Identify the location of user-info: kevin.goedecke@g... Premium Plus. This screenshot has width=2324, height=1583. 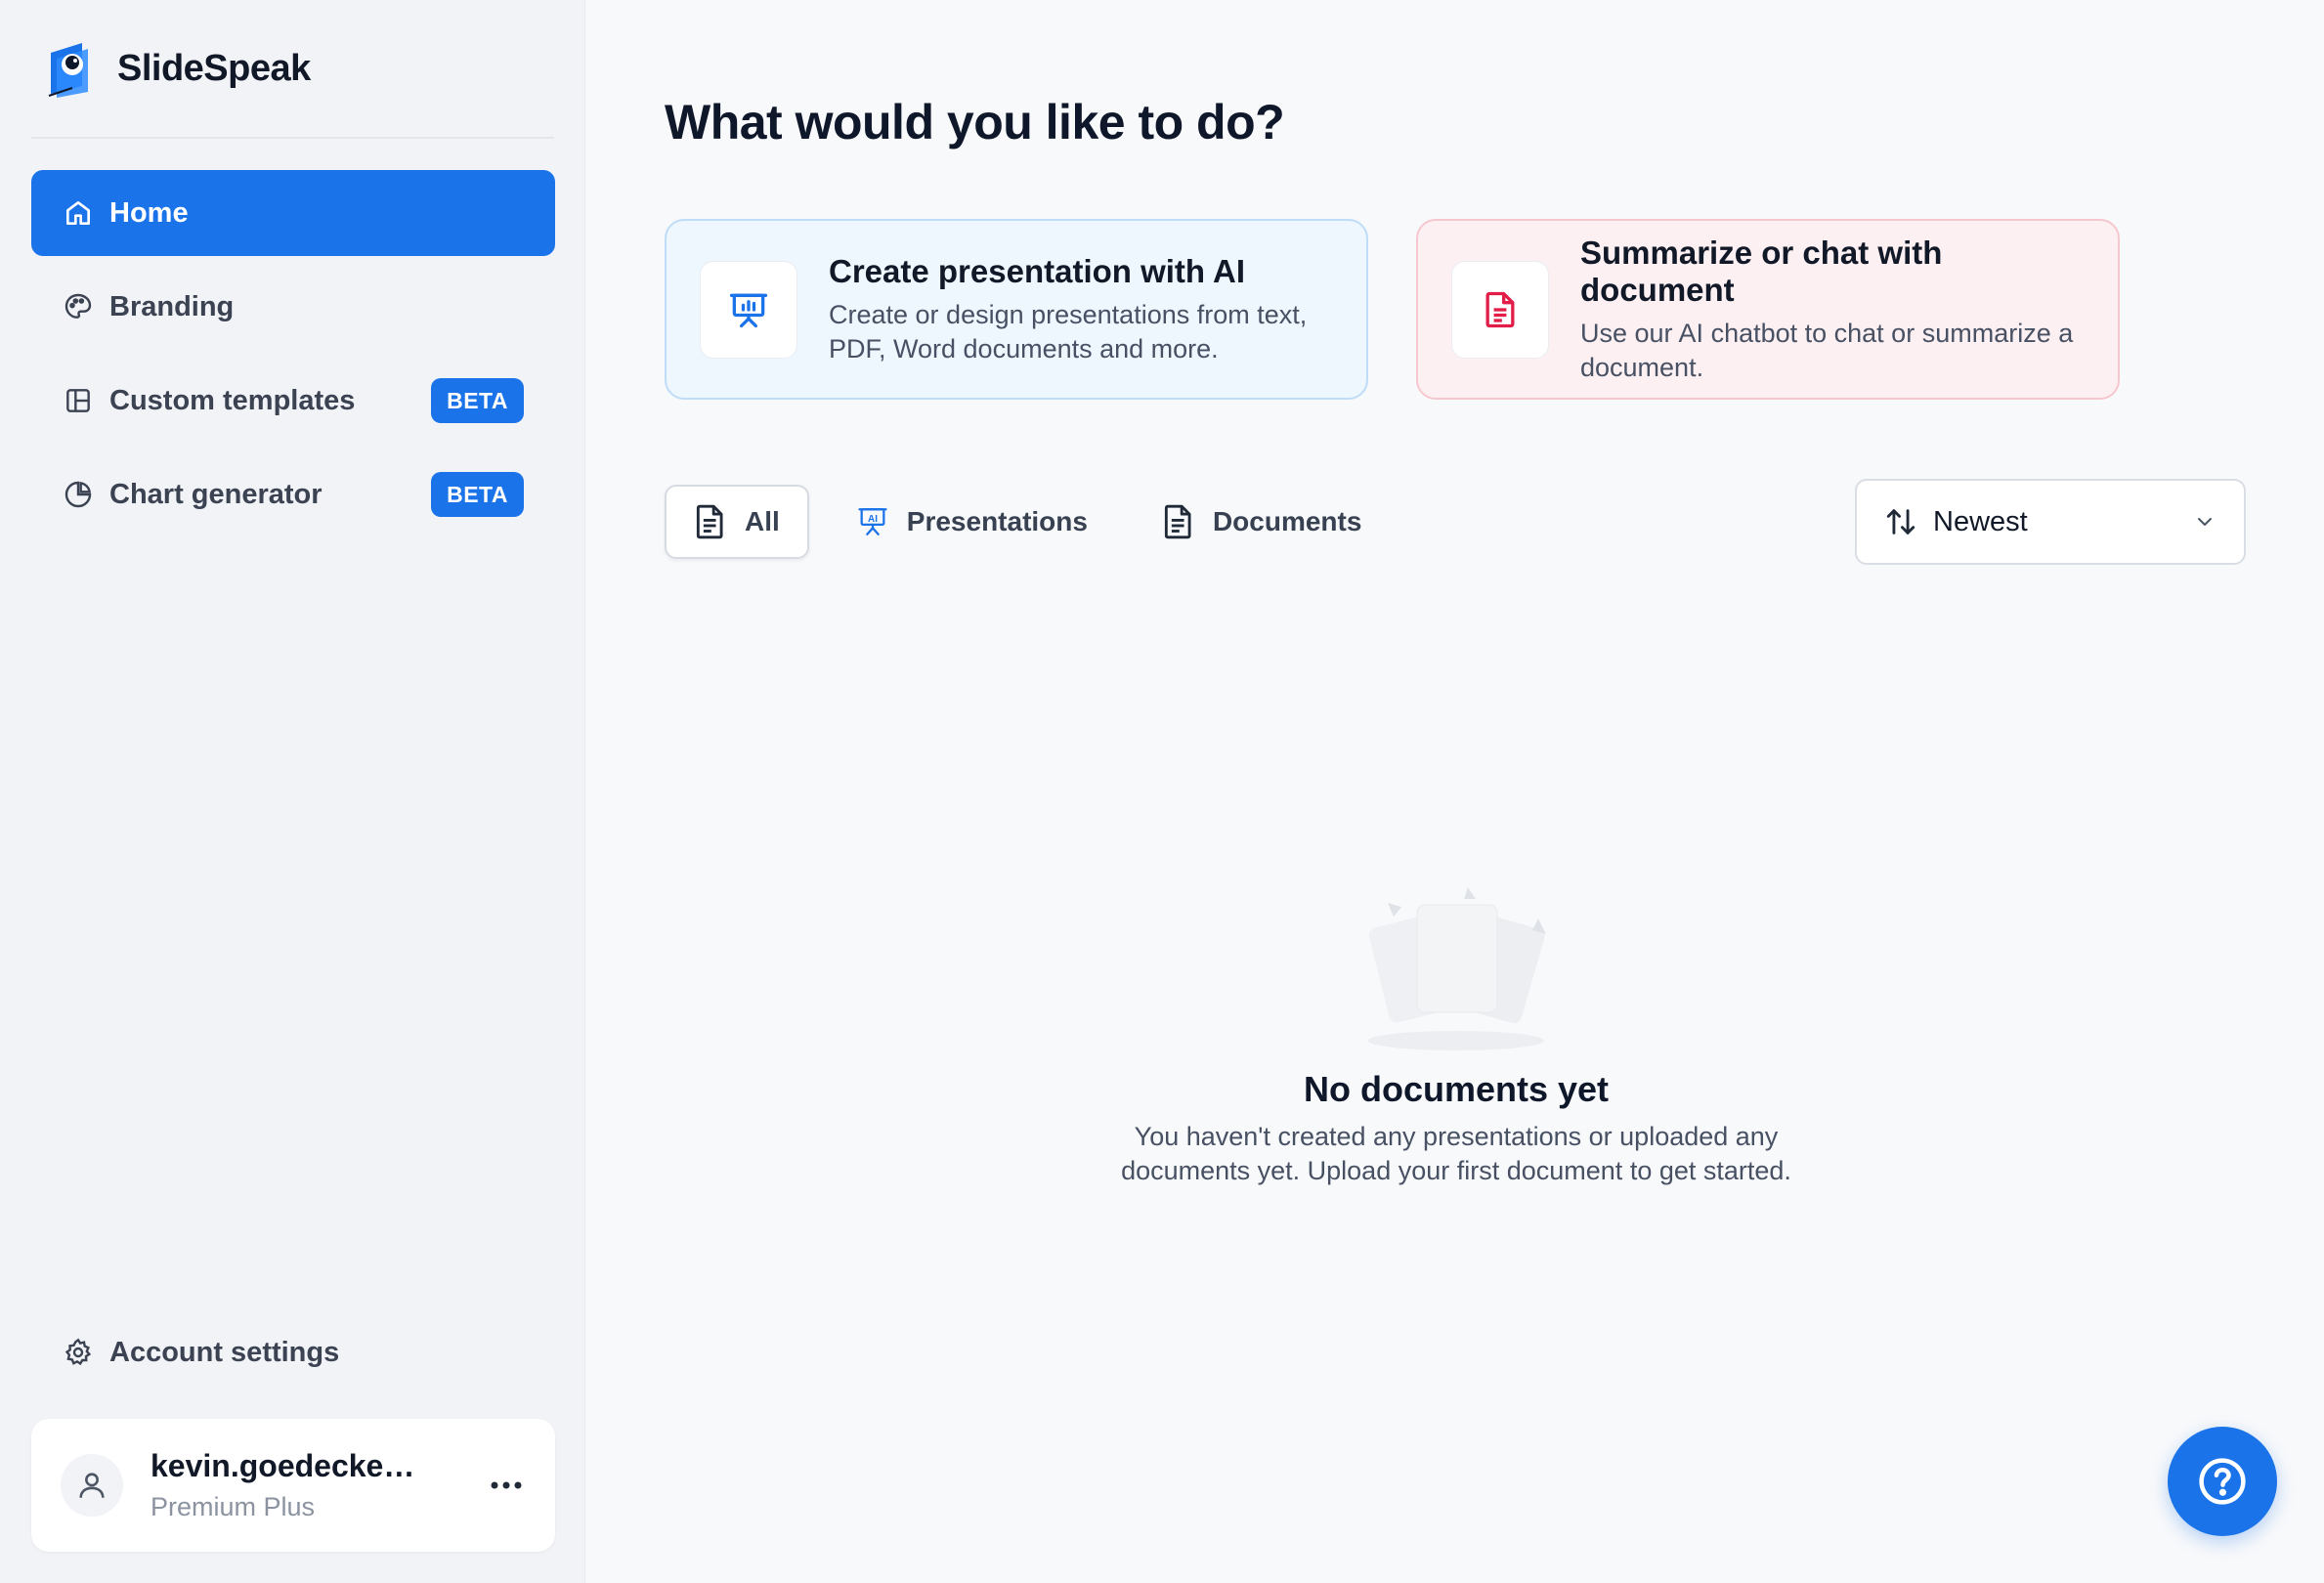
(319, 1485).